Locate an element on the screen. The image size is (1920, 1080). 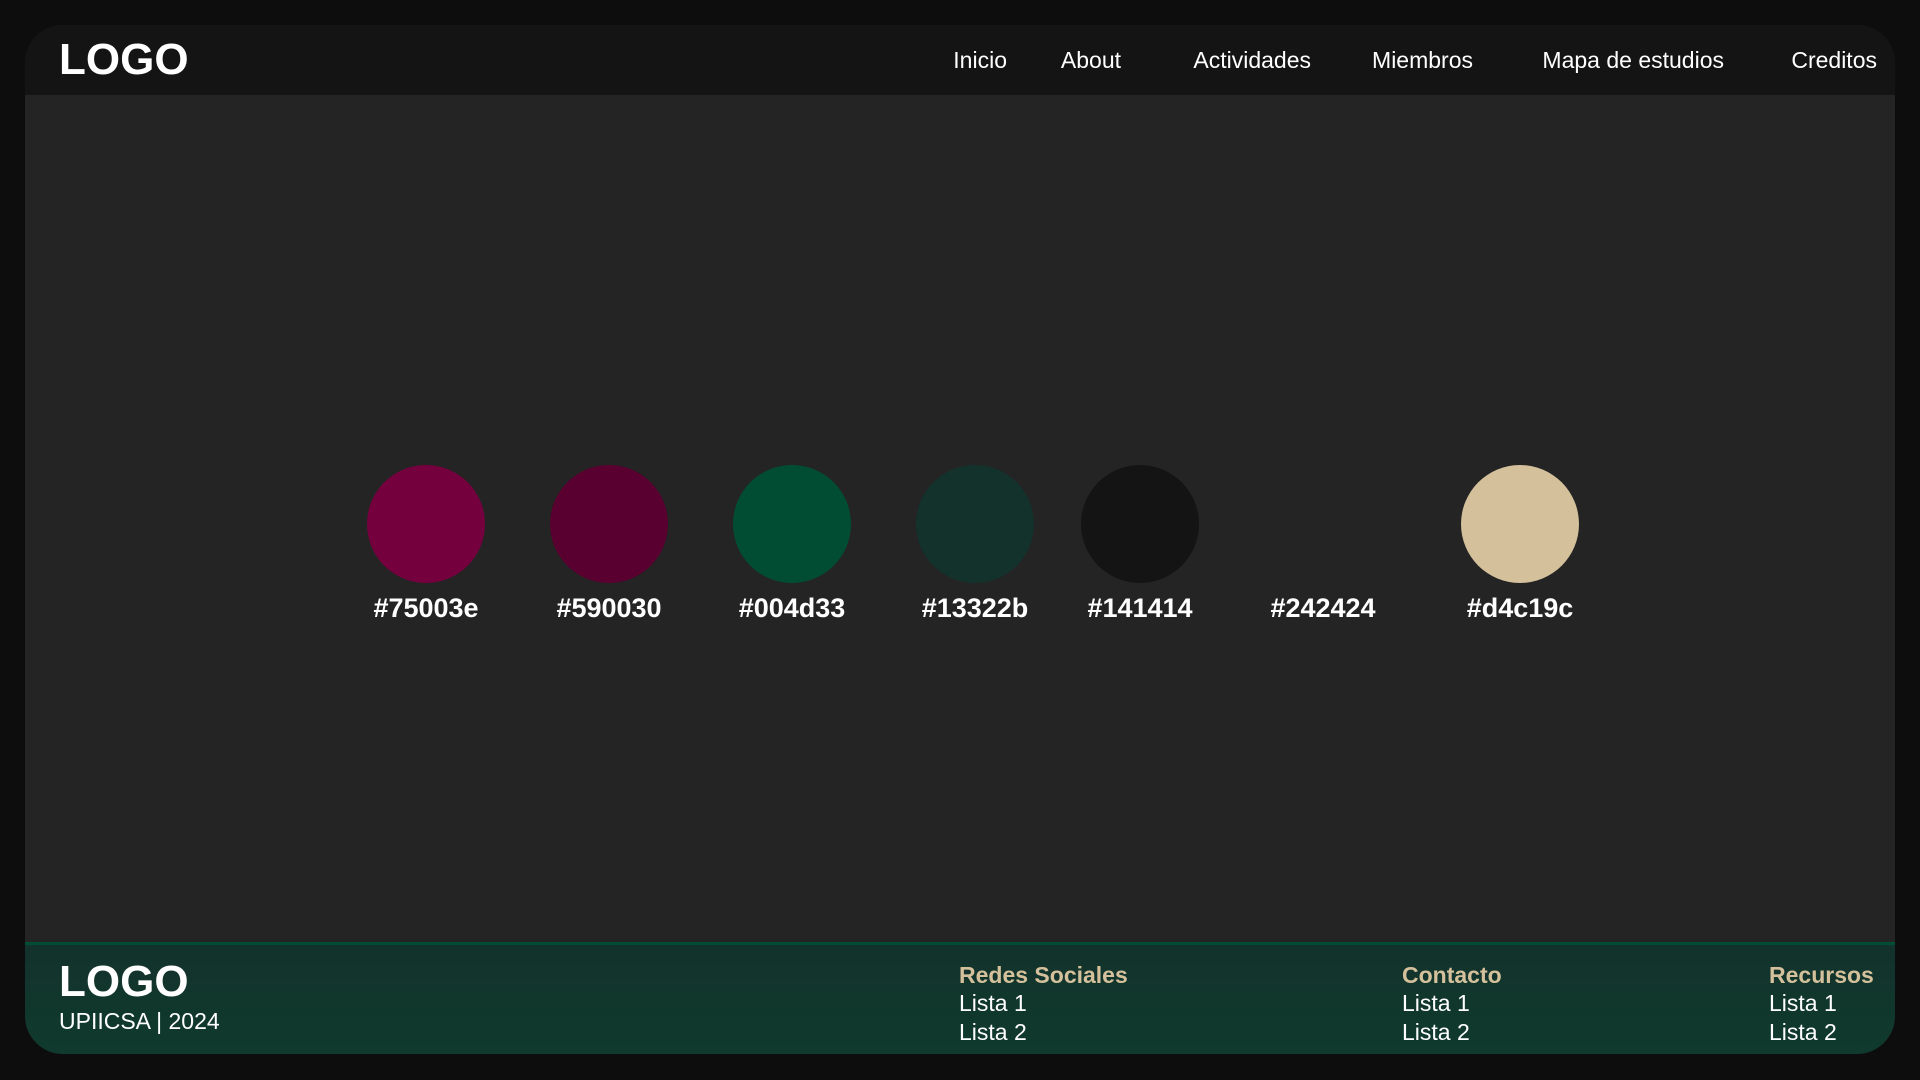
swatch-item: #141414 is located at coordinates (1140, 545).